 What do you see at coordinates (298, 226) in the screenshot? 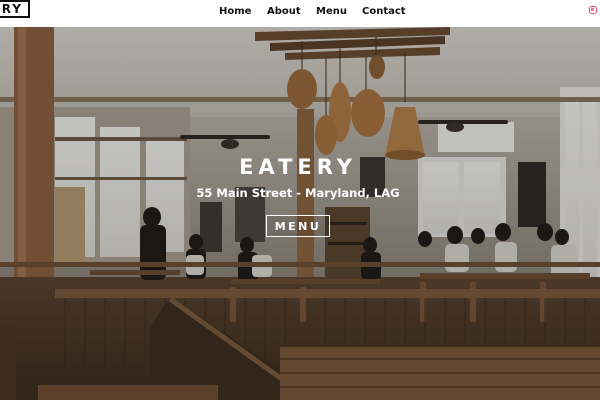
I see `menu-button: MENU` at bounding box center [298, 226].